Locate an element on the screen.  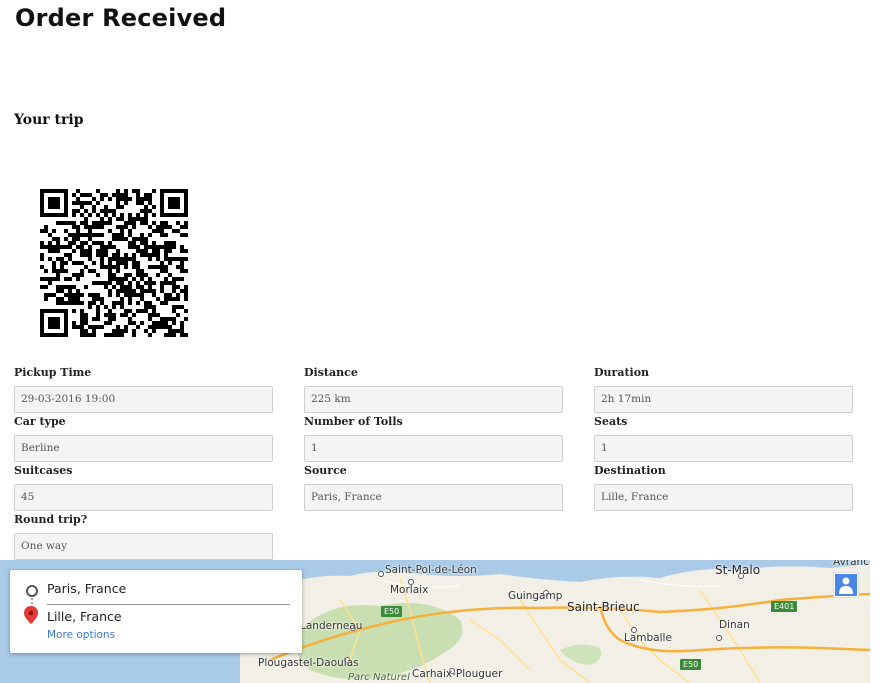
distance-label: Distance is located at coordinates (331, 372).